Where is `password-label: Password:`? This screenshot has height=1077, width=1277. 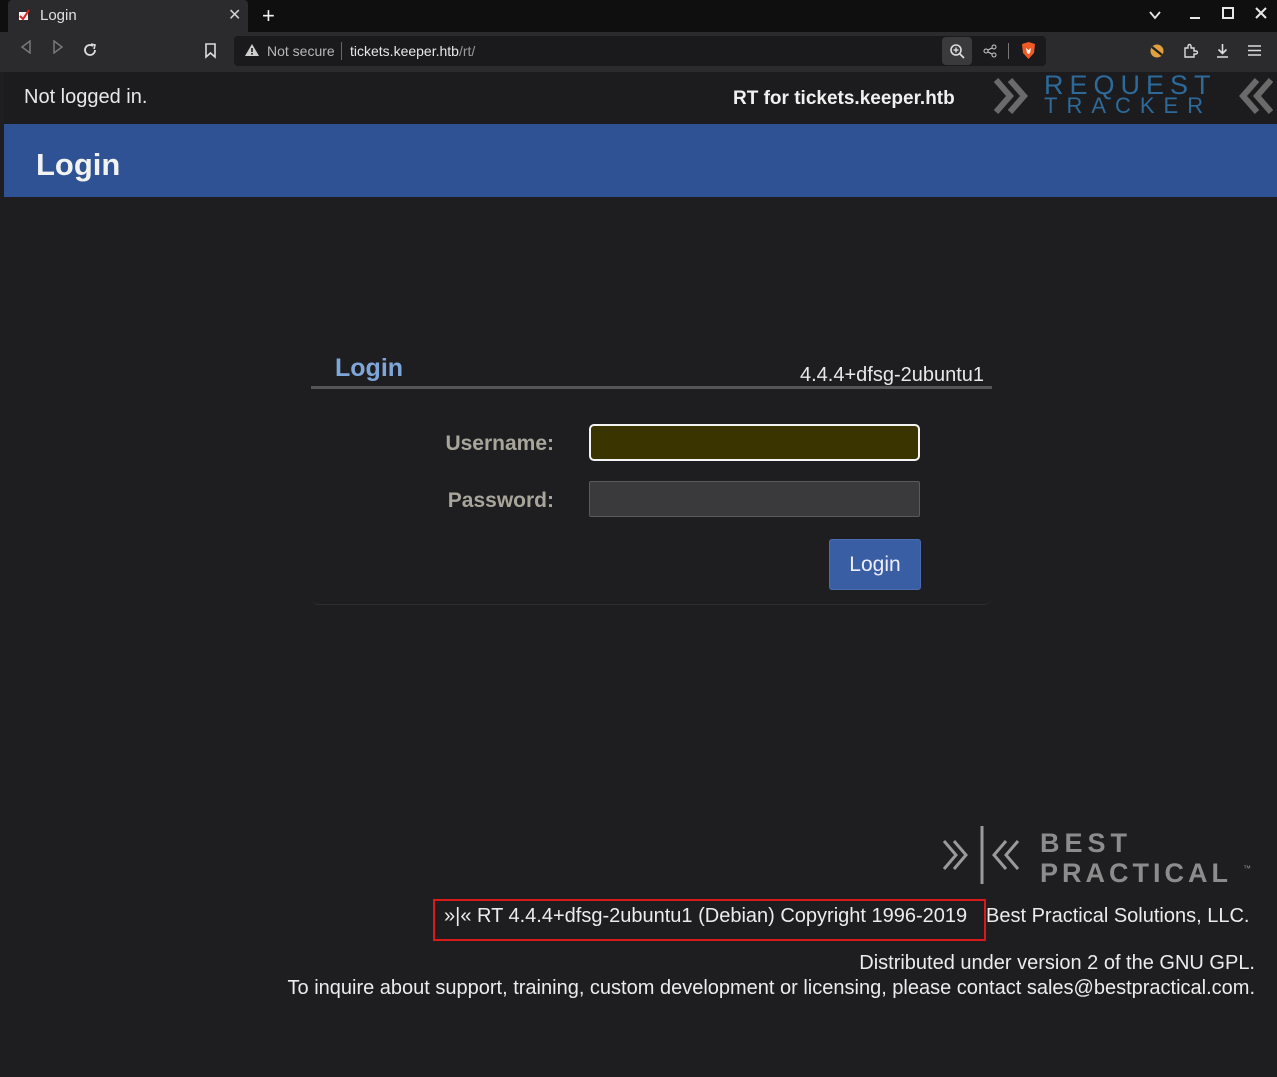
password-label: Password: is located at coordinates (500, 500).